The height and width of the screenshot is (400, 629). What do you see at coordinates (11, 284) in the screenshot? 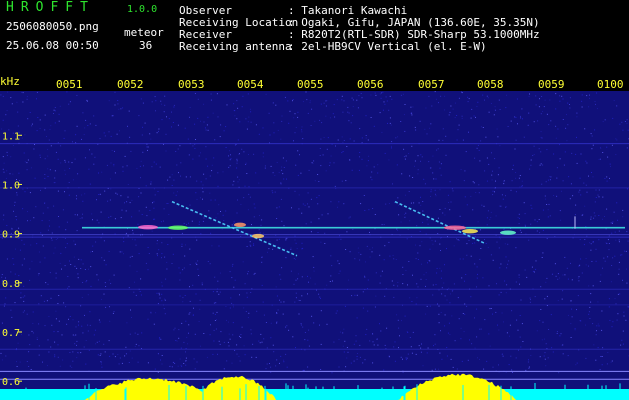
I see `freq-tick-label: 0.8` at bounding box center [11, 284].